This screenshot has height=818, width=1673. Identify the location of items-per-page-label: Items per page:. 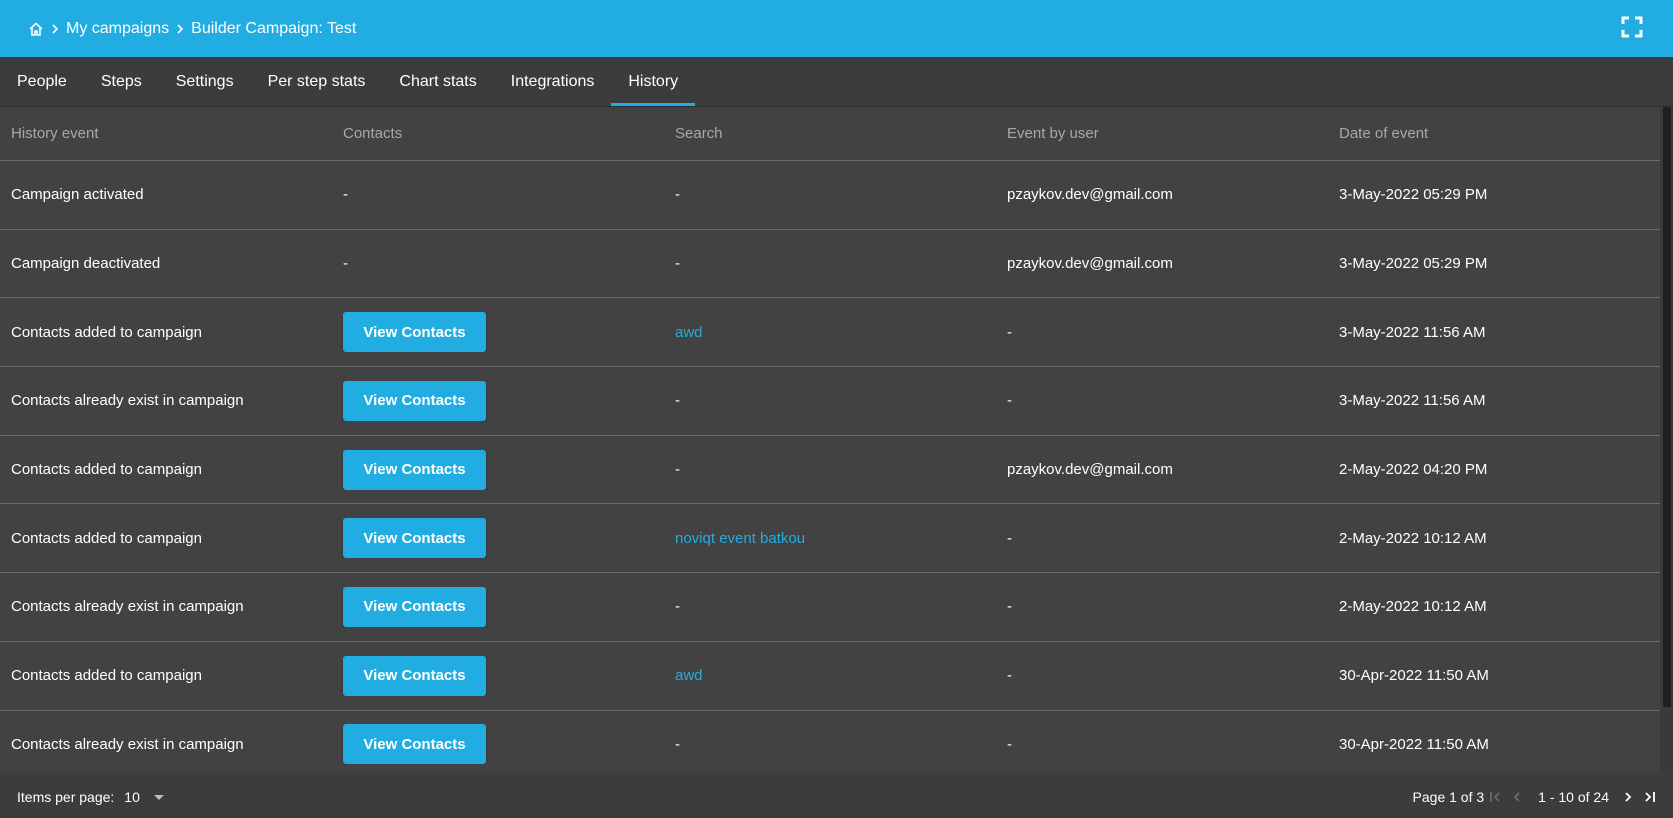
(66, 797).